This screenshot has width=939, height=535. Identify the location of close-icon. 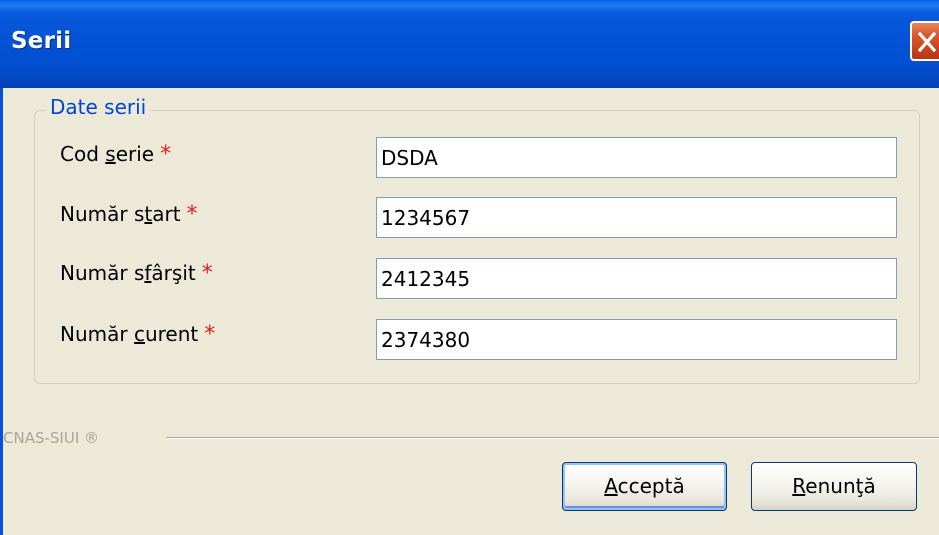
(927, 42).